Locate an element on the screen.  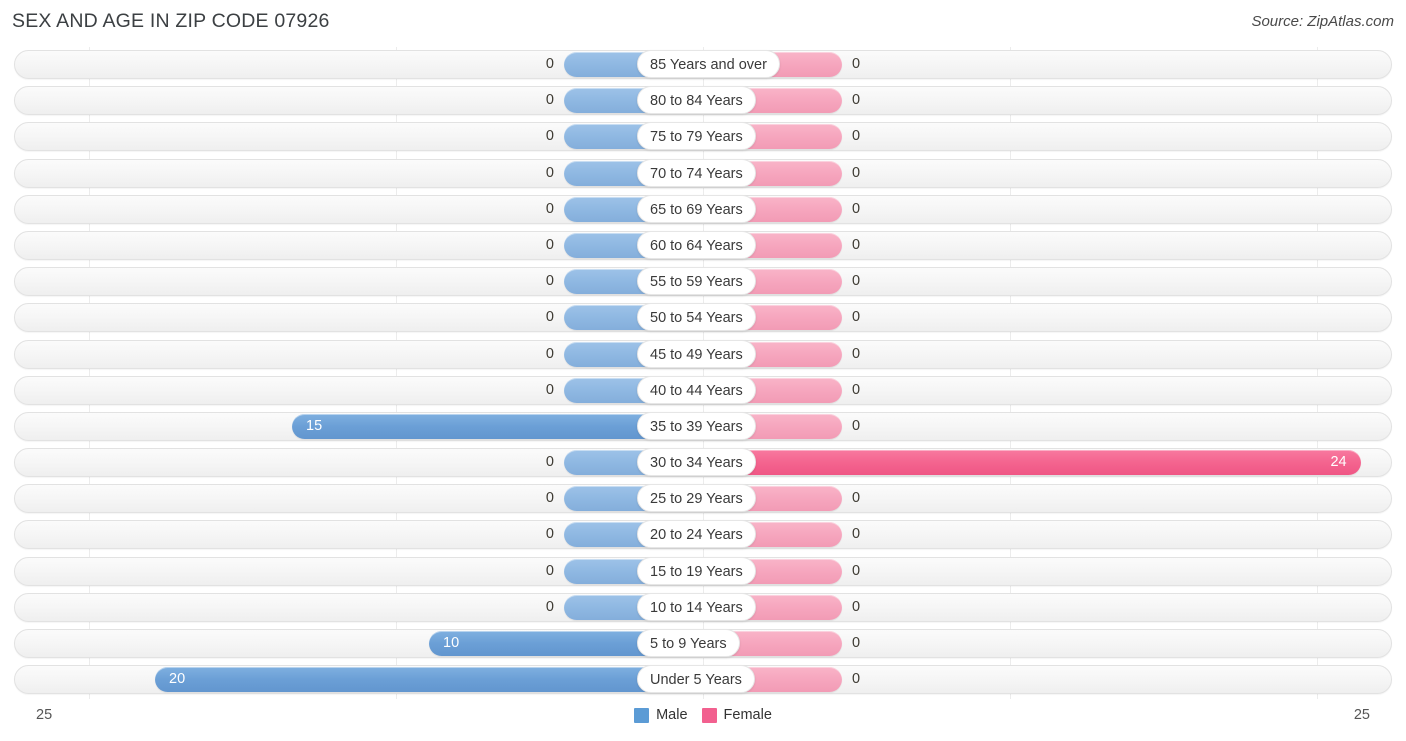
bar-value-female: 24 is located at coordinates (1338, 462).